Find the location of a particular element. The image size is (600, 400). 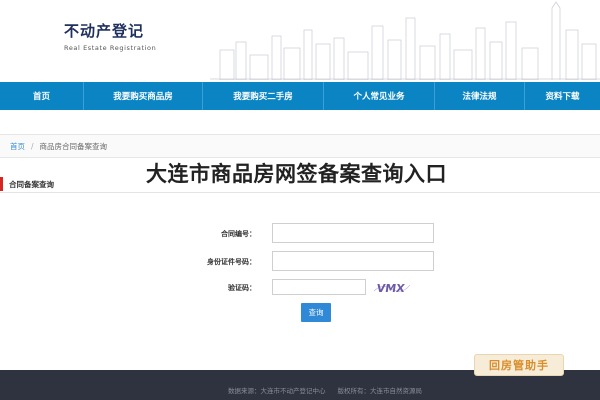

captcha-text: VMX is located at coordinates (391, 288).